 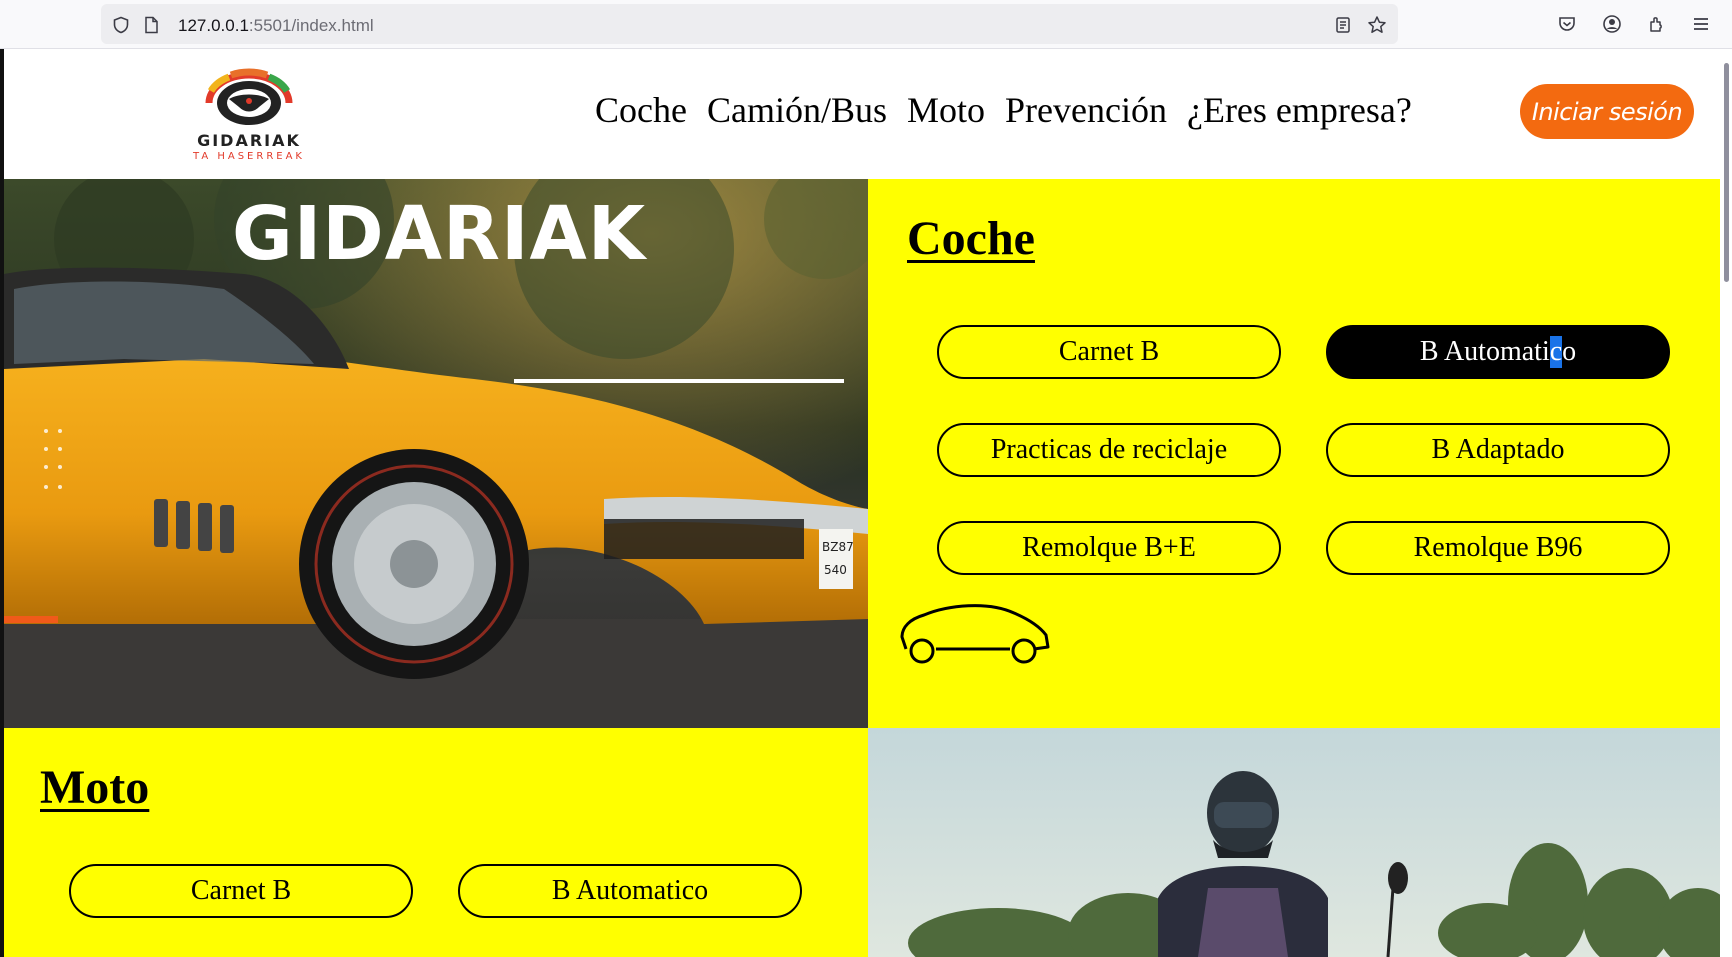 I want to click on b-automatico-button: B Automati c o, so click(x=1498, y=352).